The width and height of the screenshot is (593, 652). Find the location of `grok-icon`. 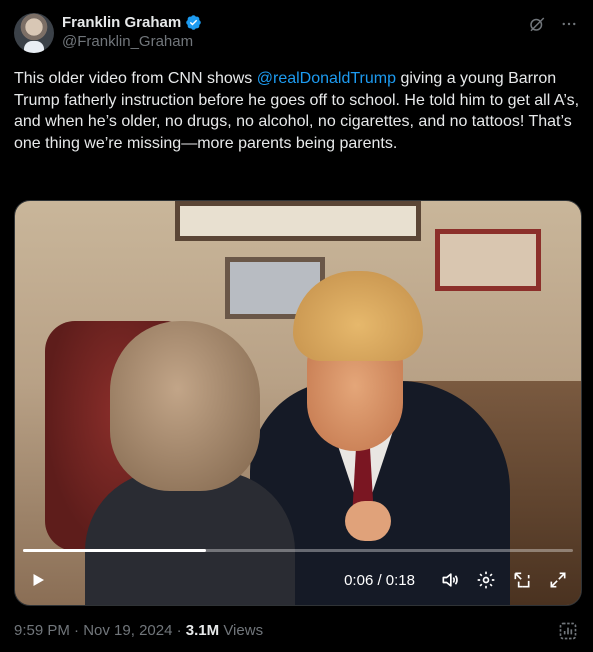

grok-icon is located at coordinates (537, 24).